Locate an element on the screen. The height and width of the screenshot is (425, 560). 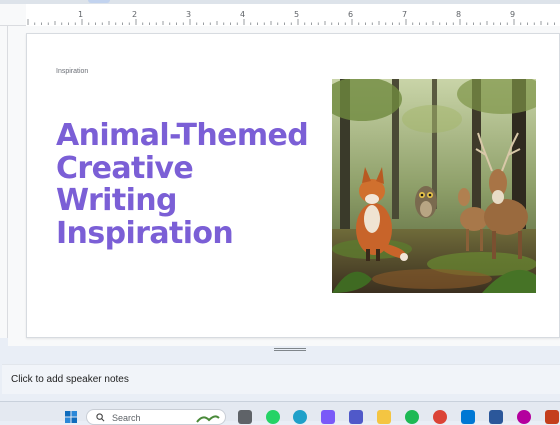
title-line: Creative is located at coordinates (125, 168).